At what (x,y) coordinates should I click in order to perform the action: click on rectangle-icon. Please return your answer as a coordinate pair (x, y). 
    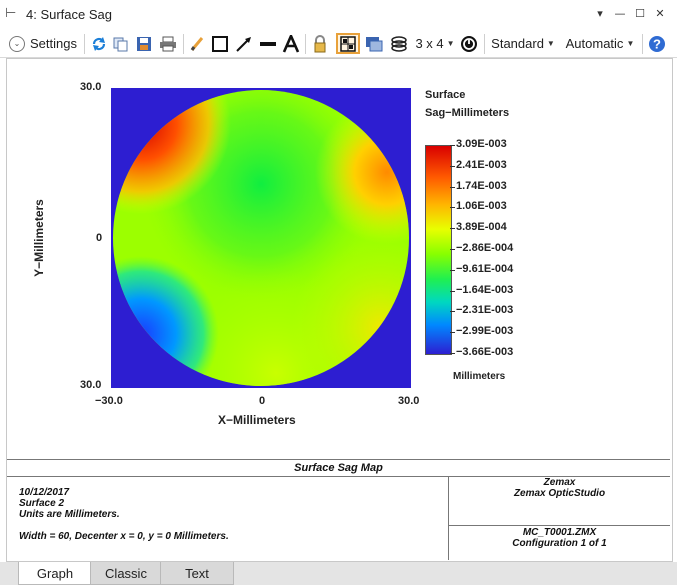
    Looking at the image, I should click on (220, 43).